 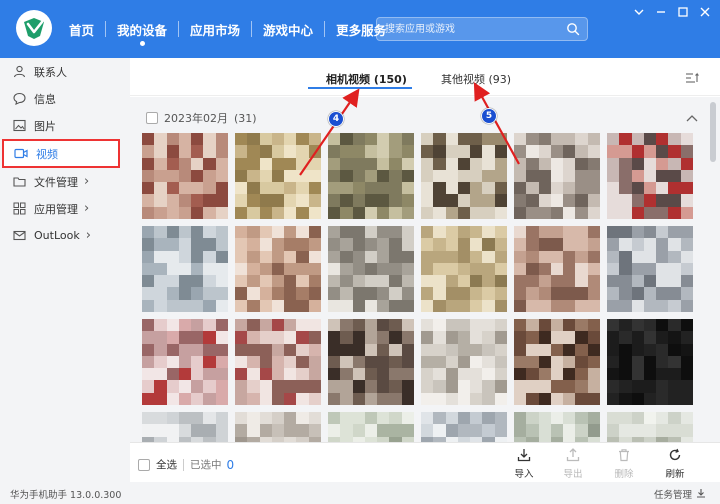 I want to click on app-logo, so click(x=34, y=28).